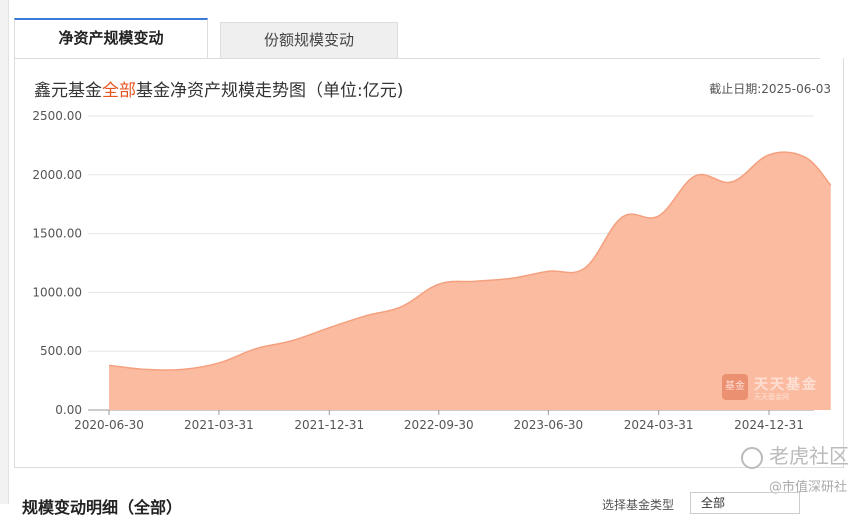 This screenshot has width=865, height=518. What do you see at coordinates (659, 425) in the screenshot?
I see `x-tick-label: 2024-03-31` at bounding box center [659, 425].